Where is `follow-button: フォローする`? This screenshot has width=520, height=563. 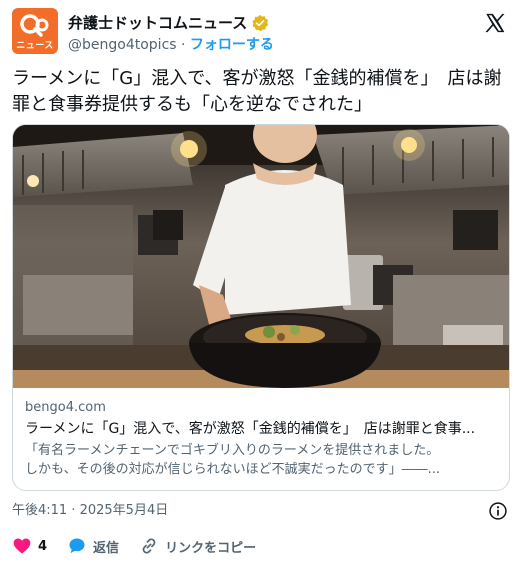 follow-button: フォローする is located at coordinates (232, 45).